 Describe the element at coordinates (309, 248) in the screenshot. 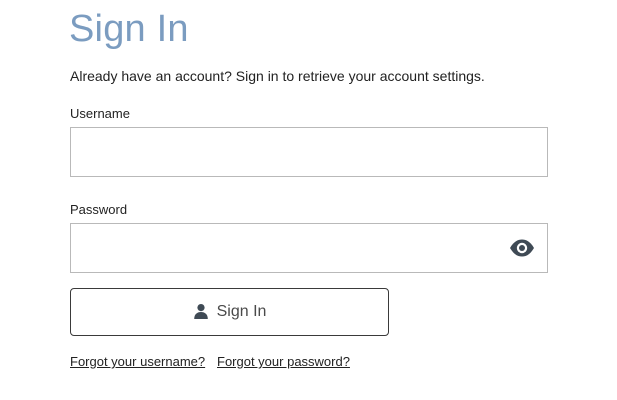

I see `password-input` at that location.